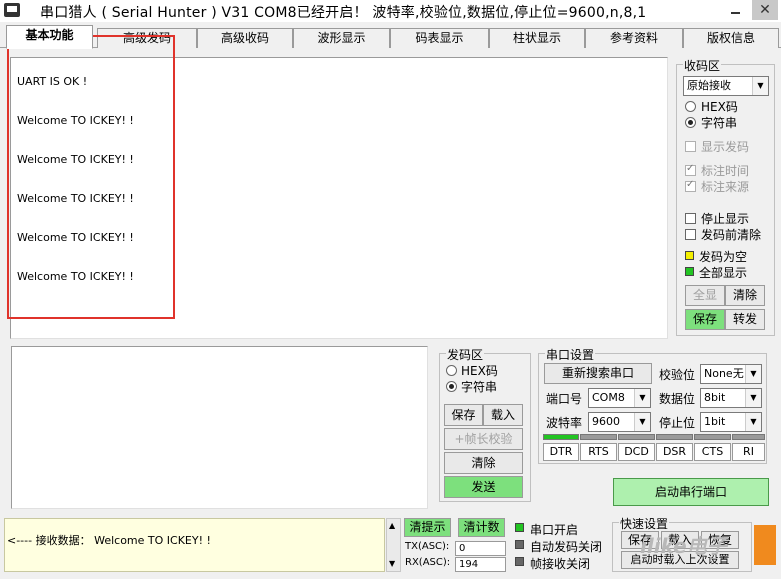 The image size is (781, 579). What do you see at coordinates (245, 38) in the screenshot?
I see `tab-advanced-receive: 高级收码` at bounding box center [245, 38].